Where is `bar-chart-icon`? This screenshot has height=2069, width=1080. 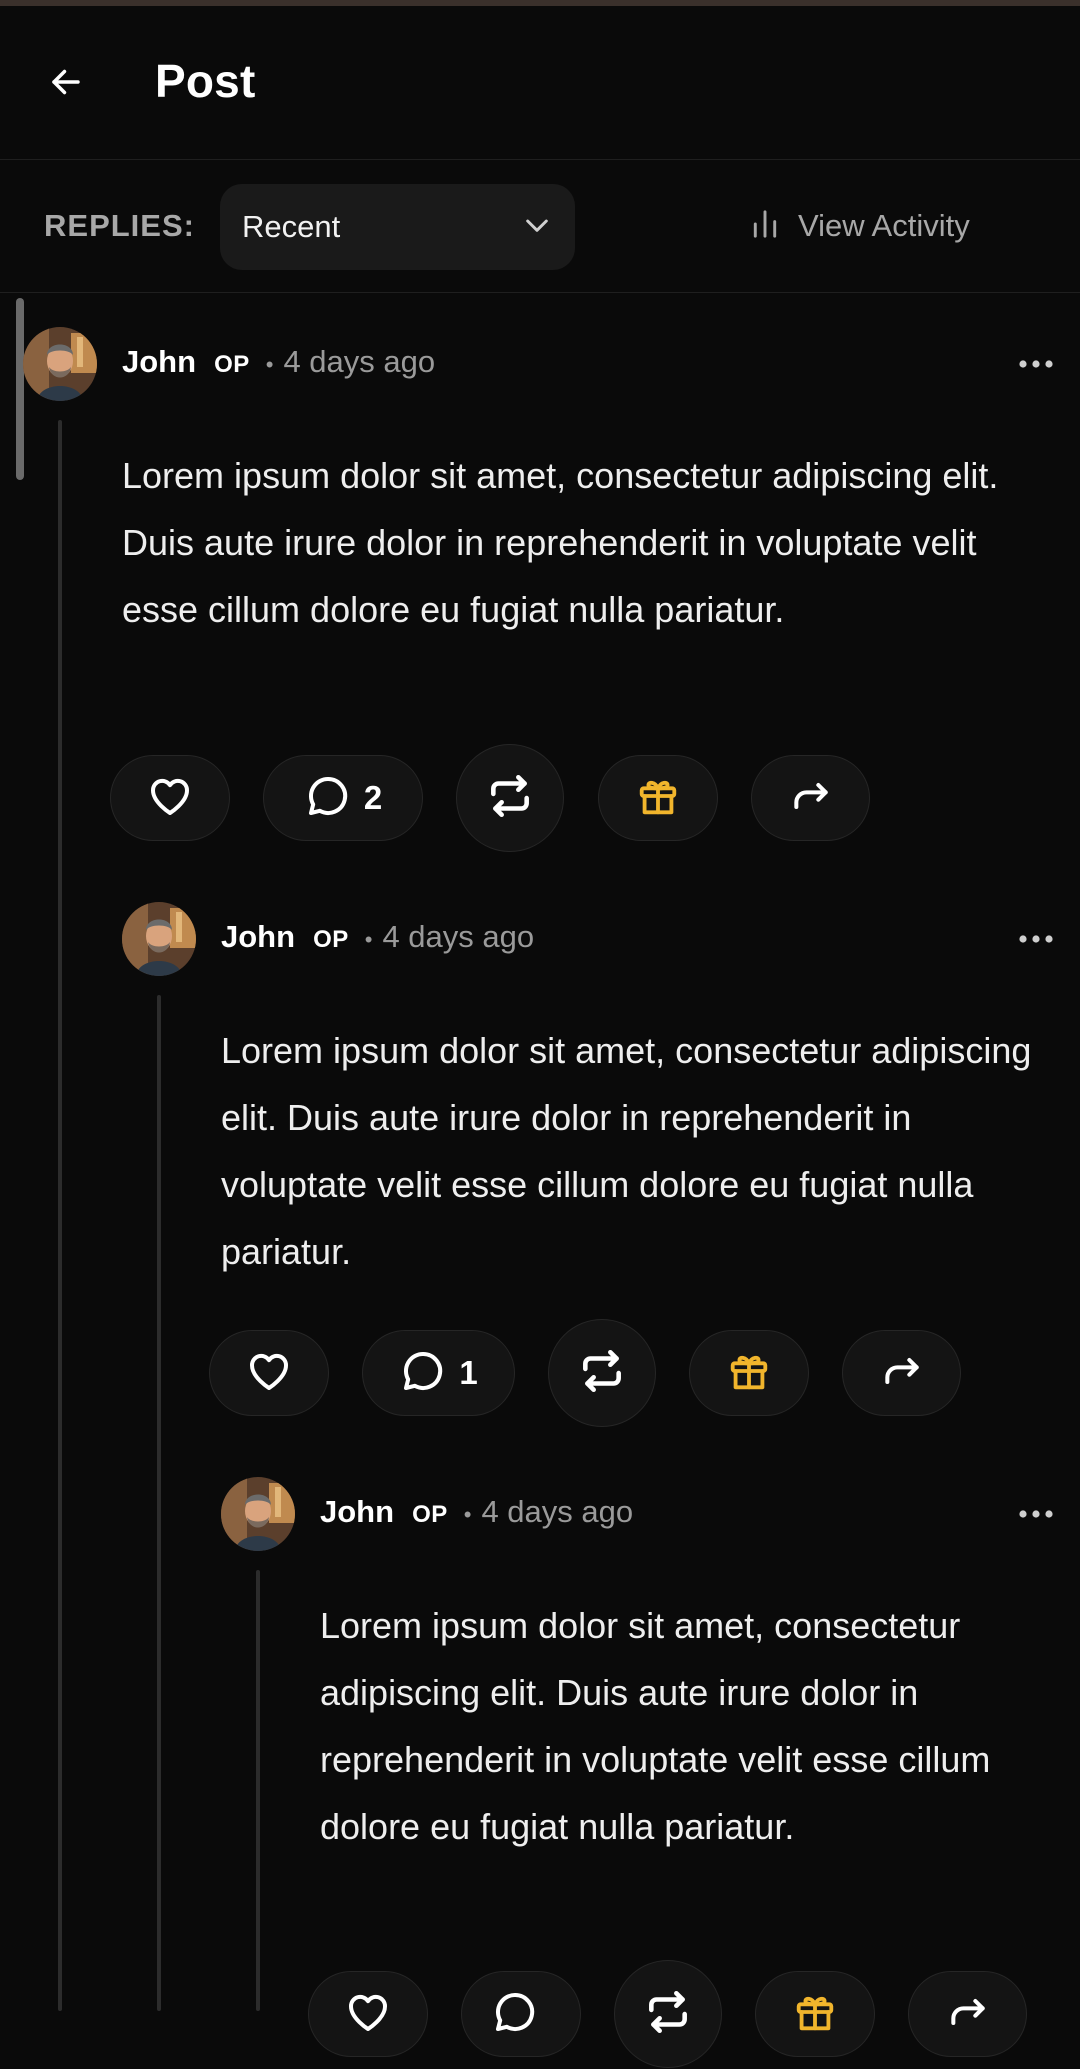
bar-chart-icon is located at coordinates (765, 226).